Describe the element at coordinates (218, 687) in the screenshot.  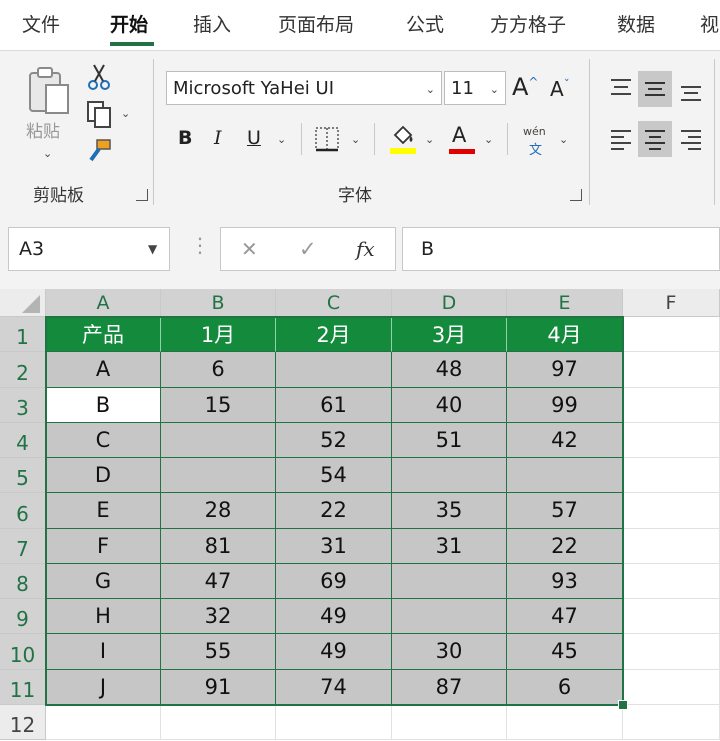
I see `data-cell: 91` at that location.